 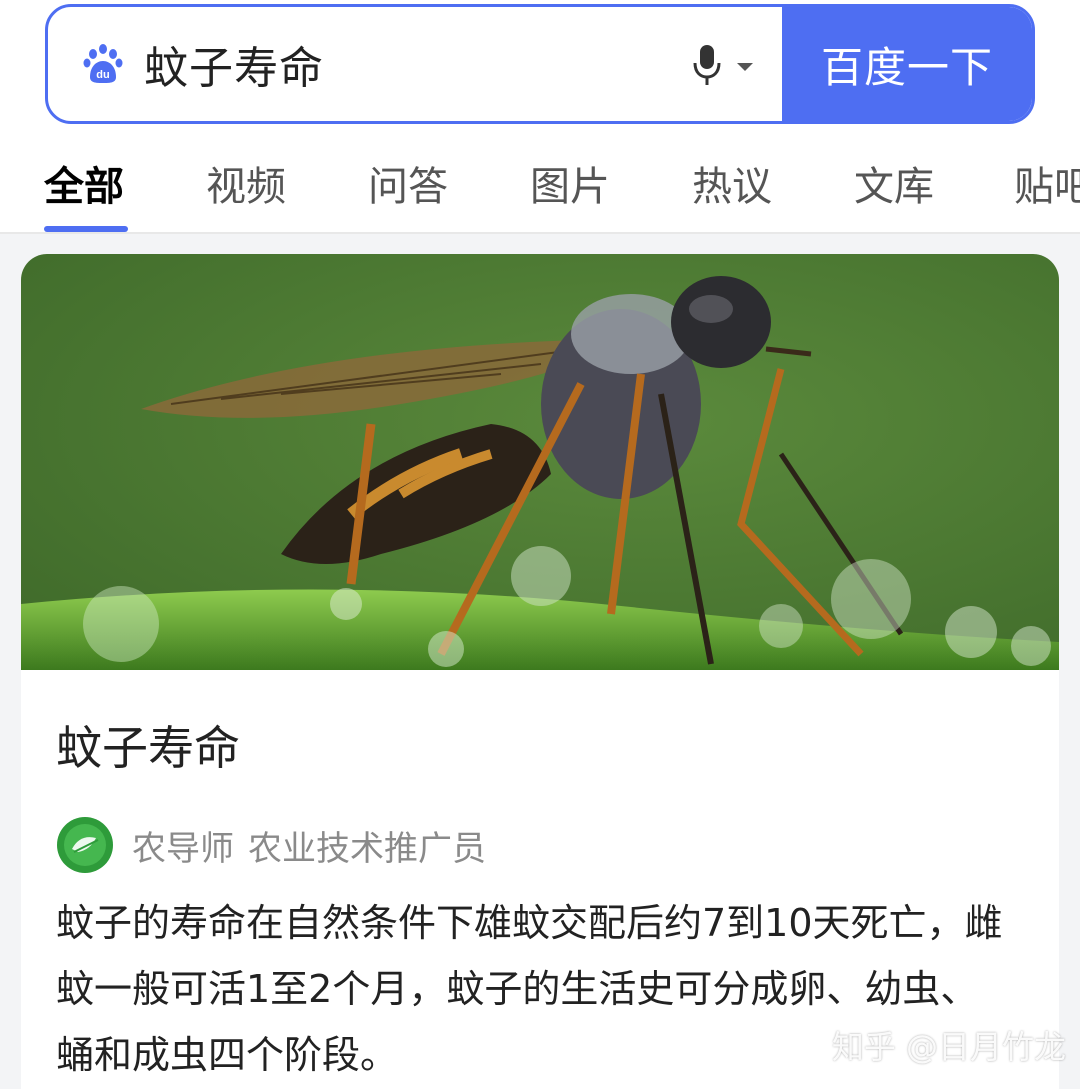 What do you see at coordinates (408, 183) in the screenshot?
I see `tab-qa: 问答` at bounding box center [408, 183].